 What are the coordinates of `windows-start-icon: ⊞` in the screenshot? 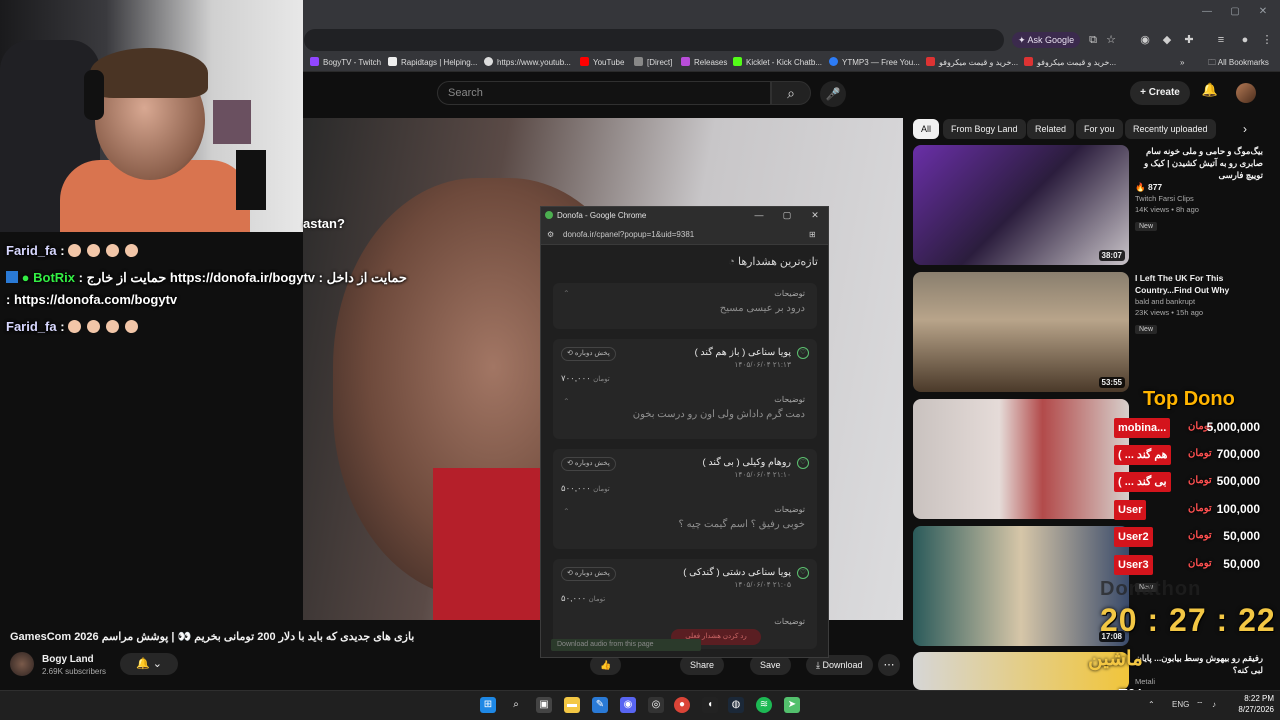 It's located at (488, 705).